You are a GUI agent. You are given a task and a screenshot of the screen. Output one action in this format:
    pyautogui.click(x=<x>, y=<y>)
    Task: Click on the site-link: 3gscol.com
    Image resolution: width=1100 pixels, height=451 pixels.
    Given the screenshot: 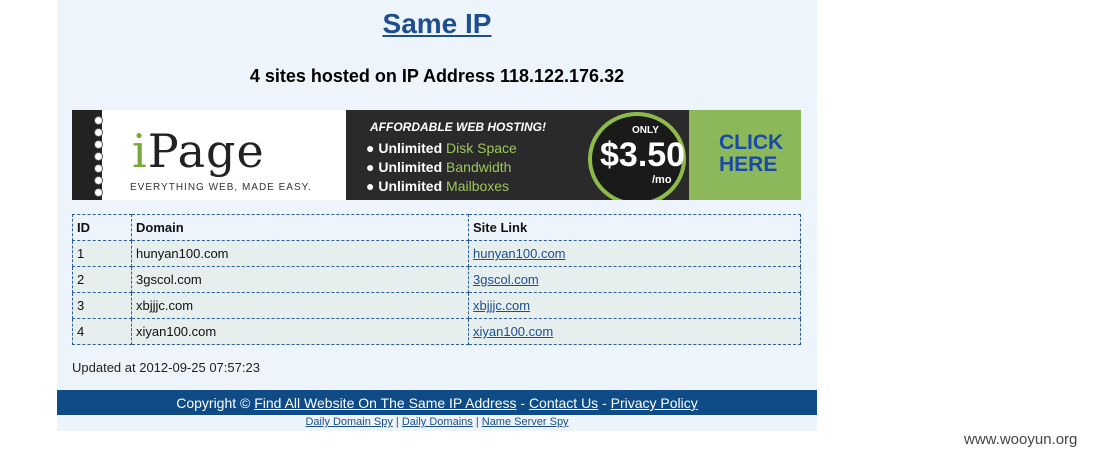 What is the action you would take?
    pyautogui.click(x=506, y=279)
    